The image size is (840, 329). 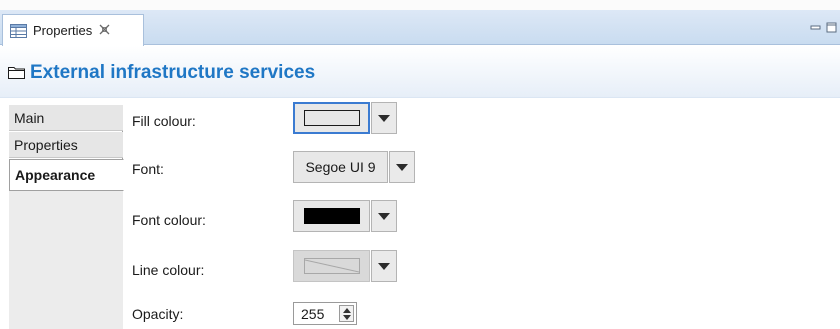 I want to click on window-top-strip, so click(x=420, y=5).